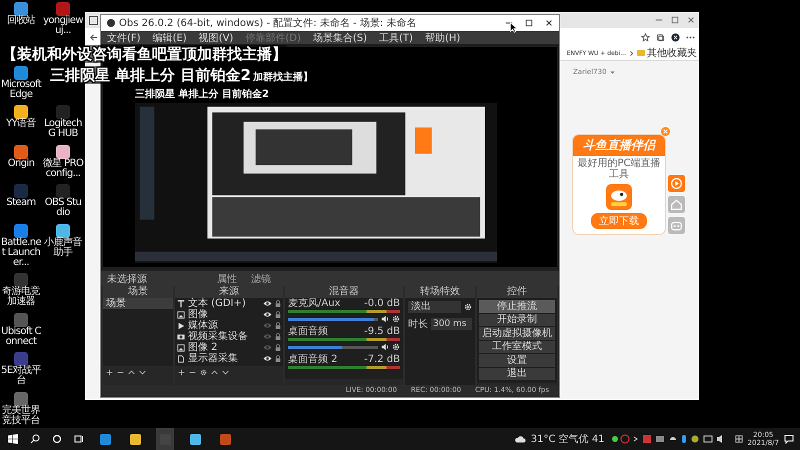 The image size is (800, 450). Describe the element at coordinates (21, 416) in the screenshot. I see `desktop-icon-label: 完美世界竞技平台` at that location.